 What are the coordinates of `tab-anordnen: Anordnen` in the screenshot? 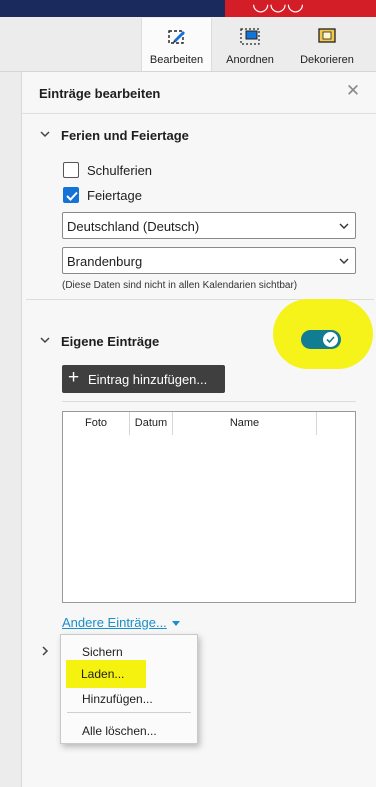 It's located at (250, 44).